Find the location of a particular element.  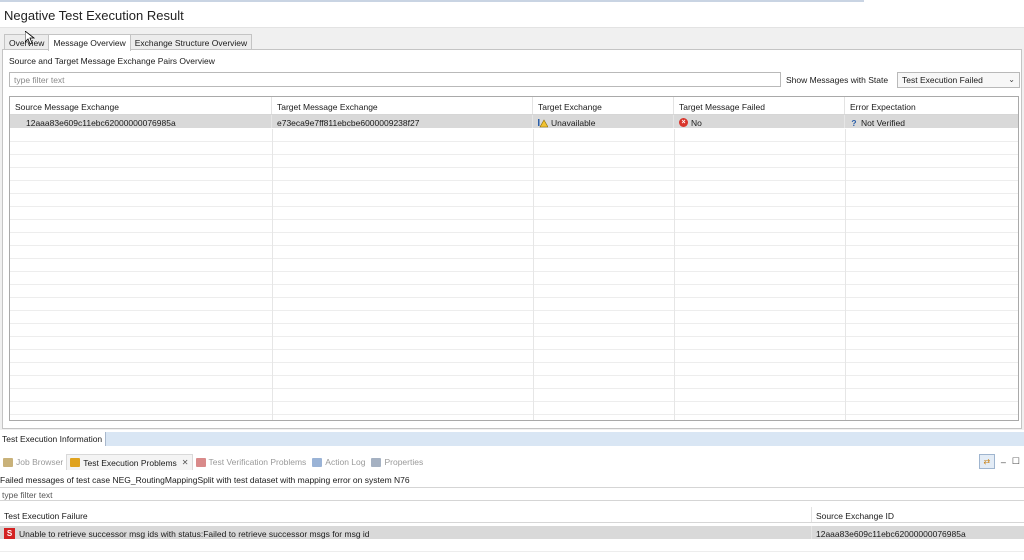

editor-header: Negative Test Execution Result is located at coordinates (512, 15).